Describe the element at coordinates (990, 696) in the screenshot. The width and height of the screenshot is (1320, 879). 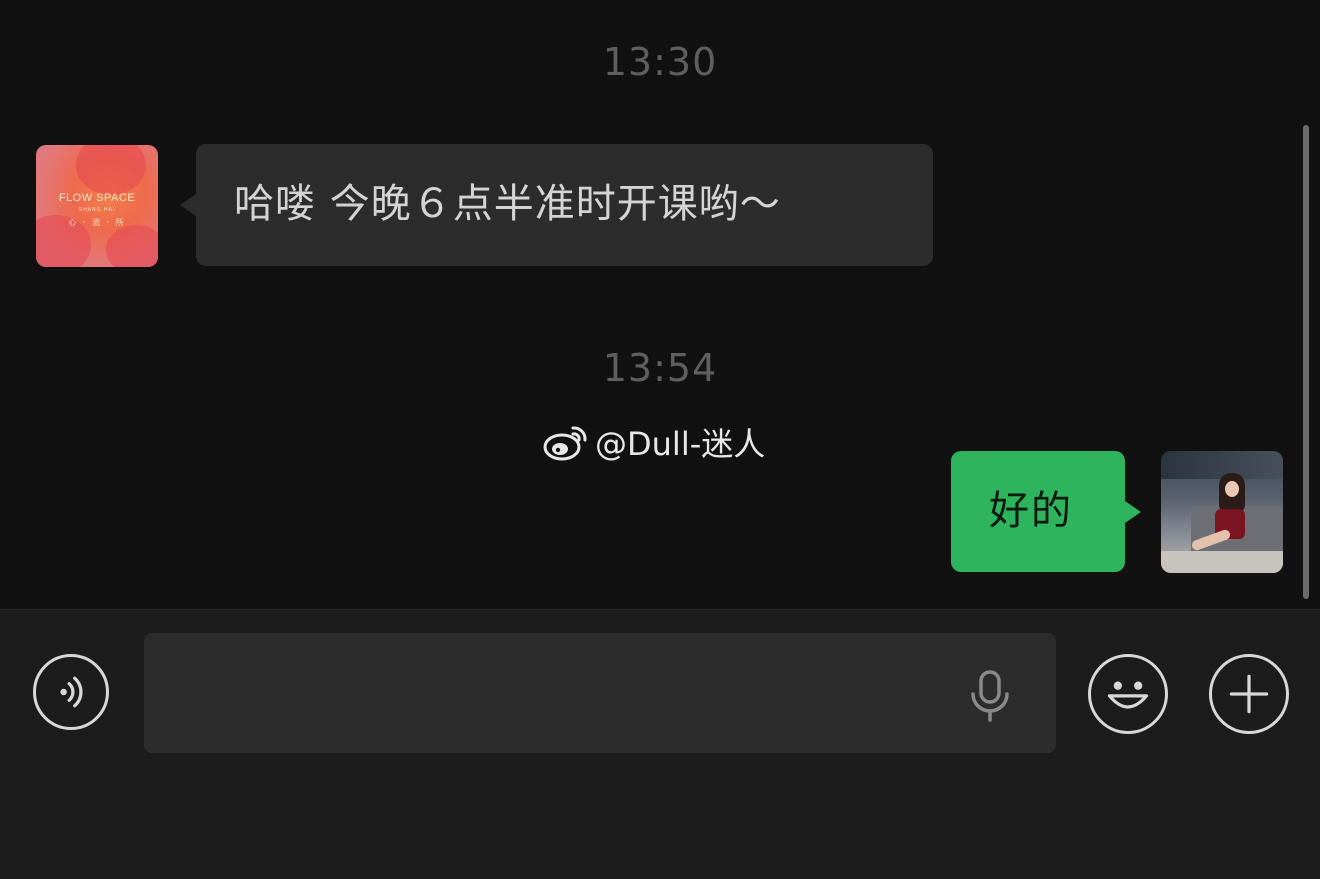
I see `microphone-icon` at that location.